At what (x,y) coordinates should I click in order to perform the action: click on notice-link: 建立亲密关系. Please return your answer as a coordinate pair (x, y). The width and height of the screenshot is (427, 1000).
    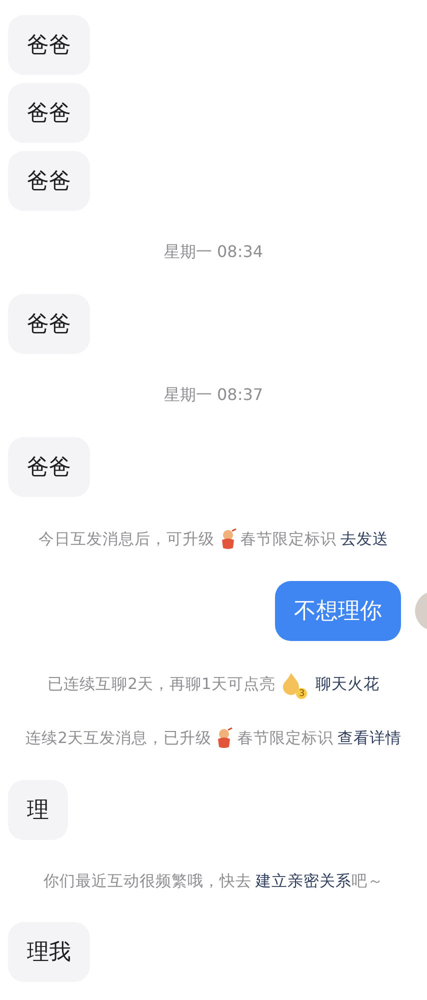
    Looking at the image, I should click on (304, 881).